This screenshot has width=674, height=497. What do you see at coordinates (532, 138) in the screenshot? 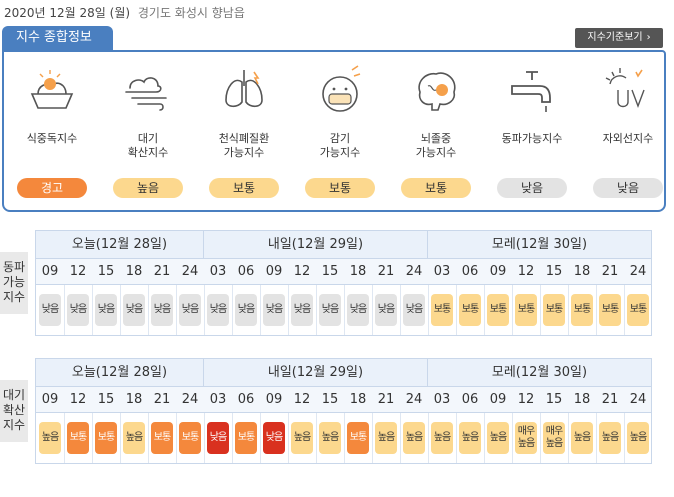
I see `summary-item-label: 동파가능지수` at bounding box center [532, 138].